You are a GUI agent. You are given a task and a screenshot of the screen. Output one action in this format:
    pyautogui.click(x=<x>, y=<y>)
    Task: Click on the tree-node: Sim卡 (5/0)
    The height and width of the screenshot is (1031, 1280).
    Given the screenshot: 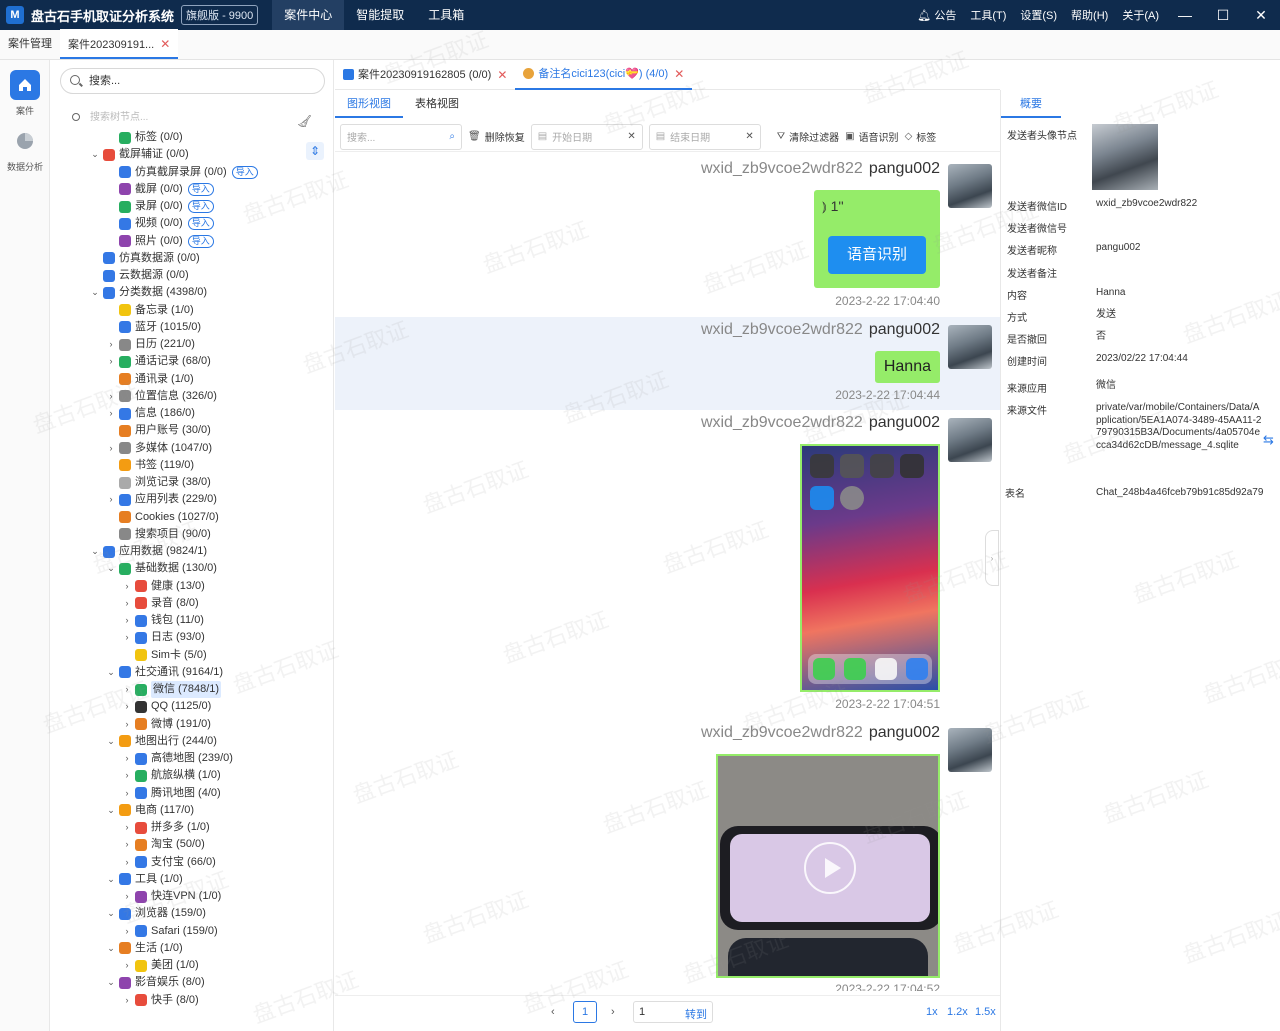 What is the action you would take?
    pyautogui.click(x=164, y=655)
    